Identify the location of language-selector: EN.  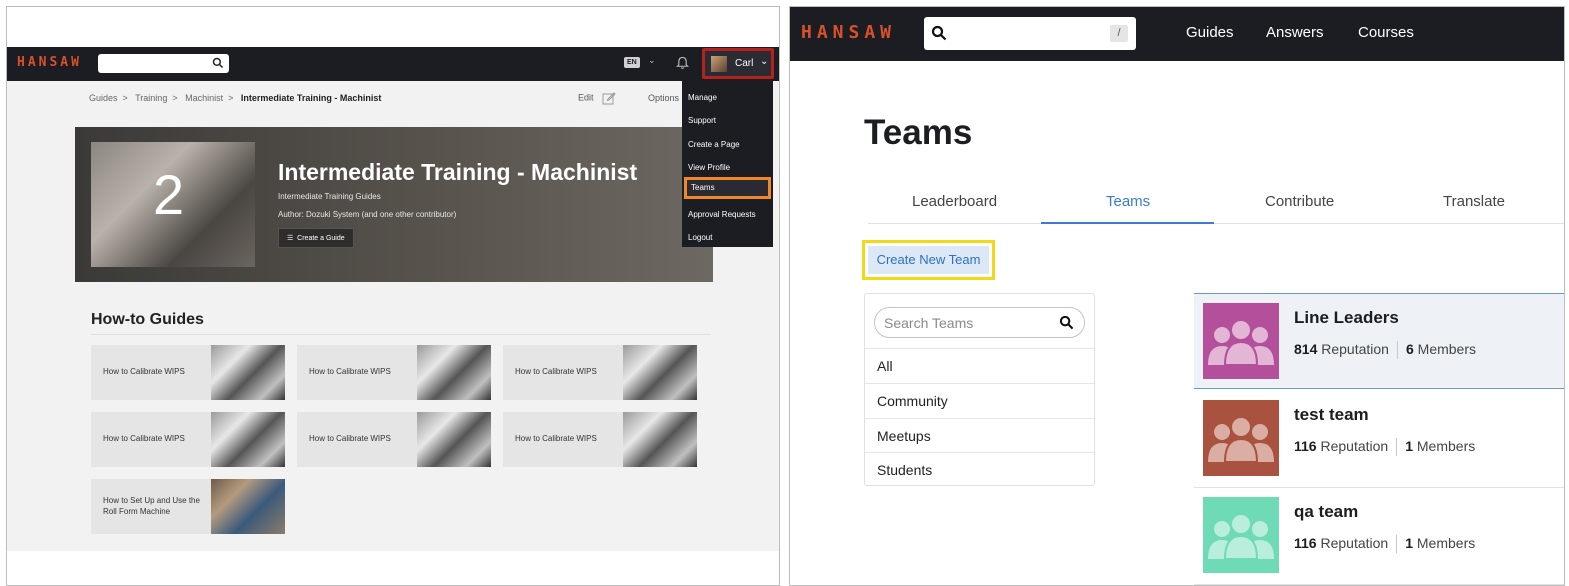
(632, 62).